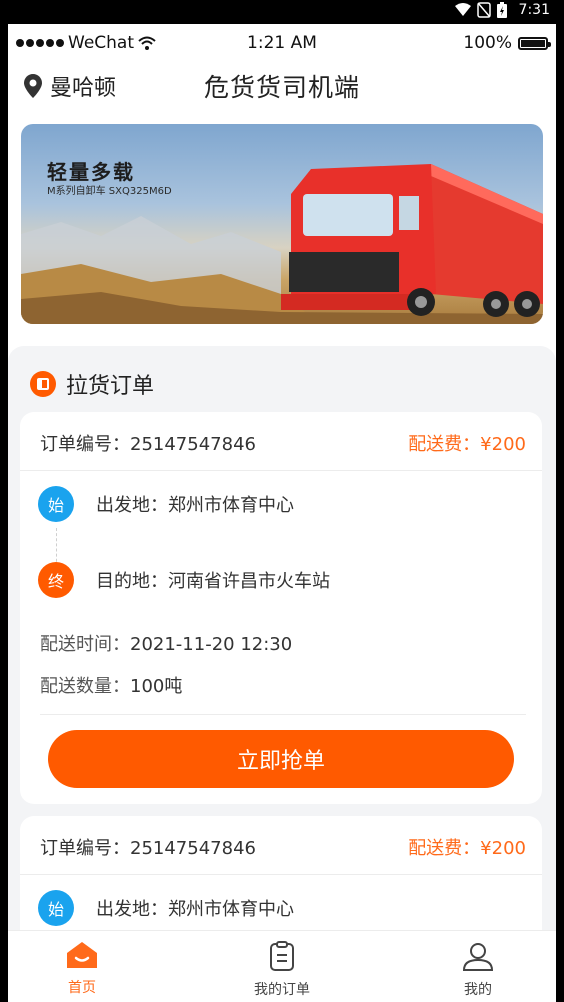 Image resolution: width=564 pixels, height=1002 pixels. I want to click on delivery-quantity-value: 100吨, so click(156, 686).